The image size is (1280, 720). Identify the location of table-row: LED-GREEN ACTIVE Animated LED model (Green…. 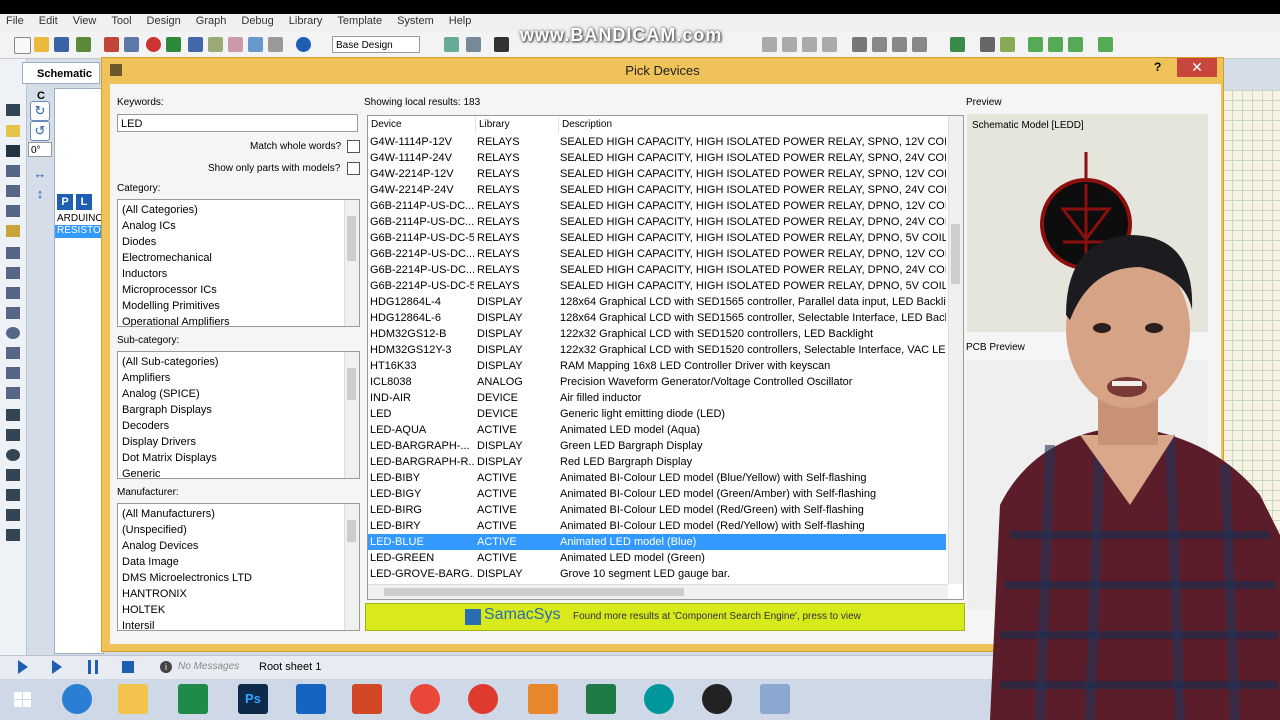
(657, 558).